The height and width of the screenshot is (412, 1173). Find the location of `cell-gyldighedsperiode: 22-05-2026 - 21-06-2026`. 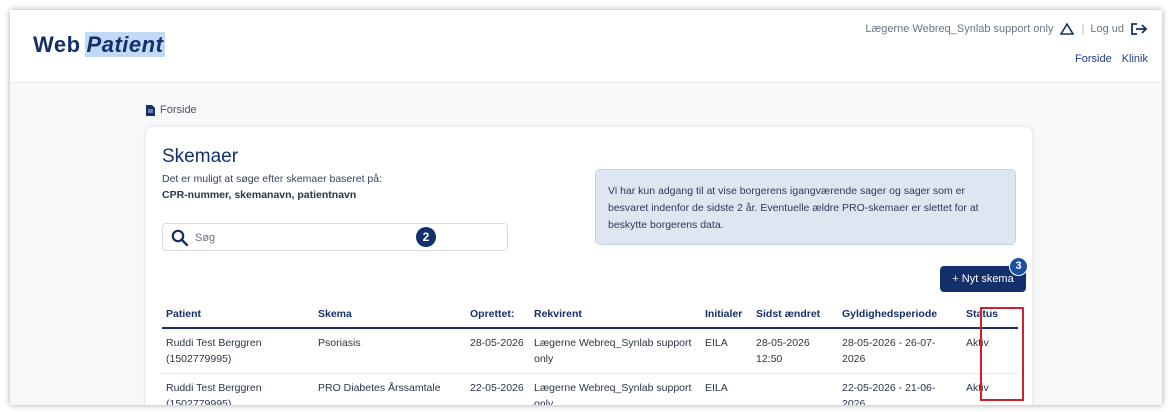

cell-gyldighedsperiode: 22-05-2026 - 21-06-2026 is located at coordinates (900, 389).